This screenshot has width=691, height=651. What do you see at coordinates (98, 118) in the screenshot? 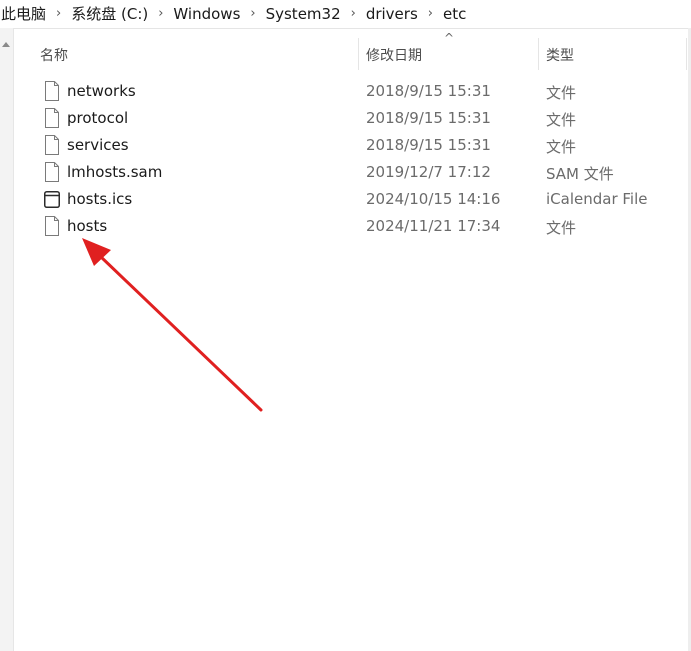
I see `file-name: protocol` at bounding box center [98, 118].